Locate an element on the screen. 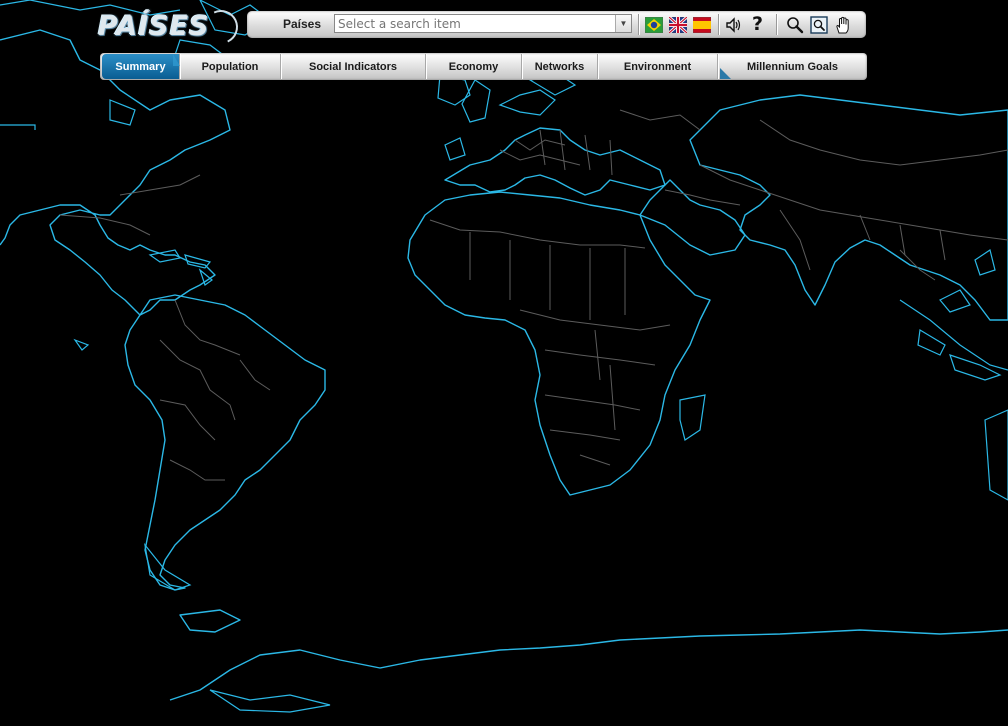  search-input is located at coordinates (475, 23).